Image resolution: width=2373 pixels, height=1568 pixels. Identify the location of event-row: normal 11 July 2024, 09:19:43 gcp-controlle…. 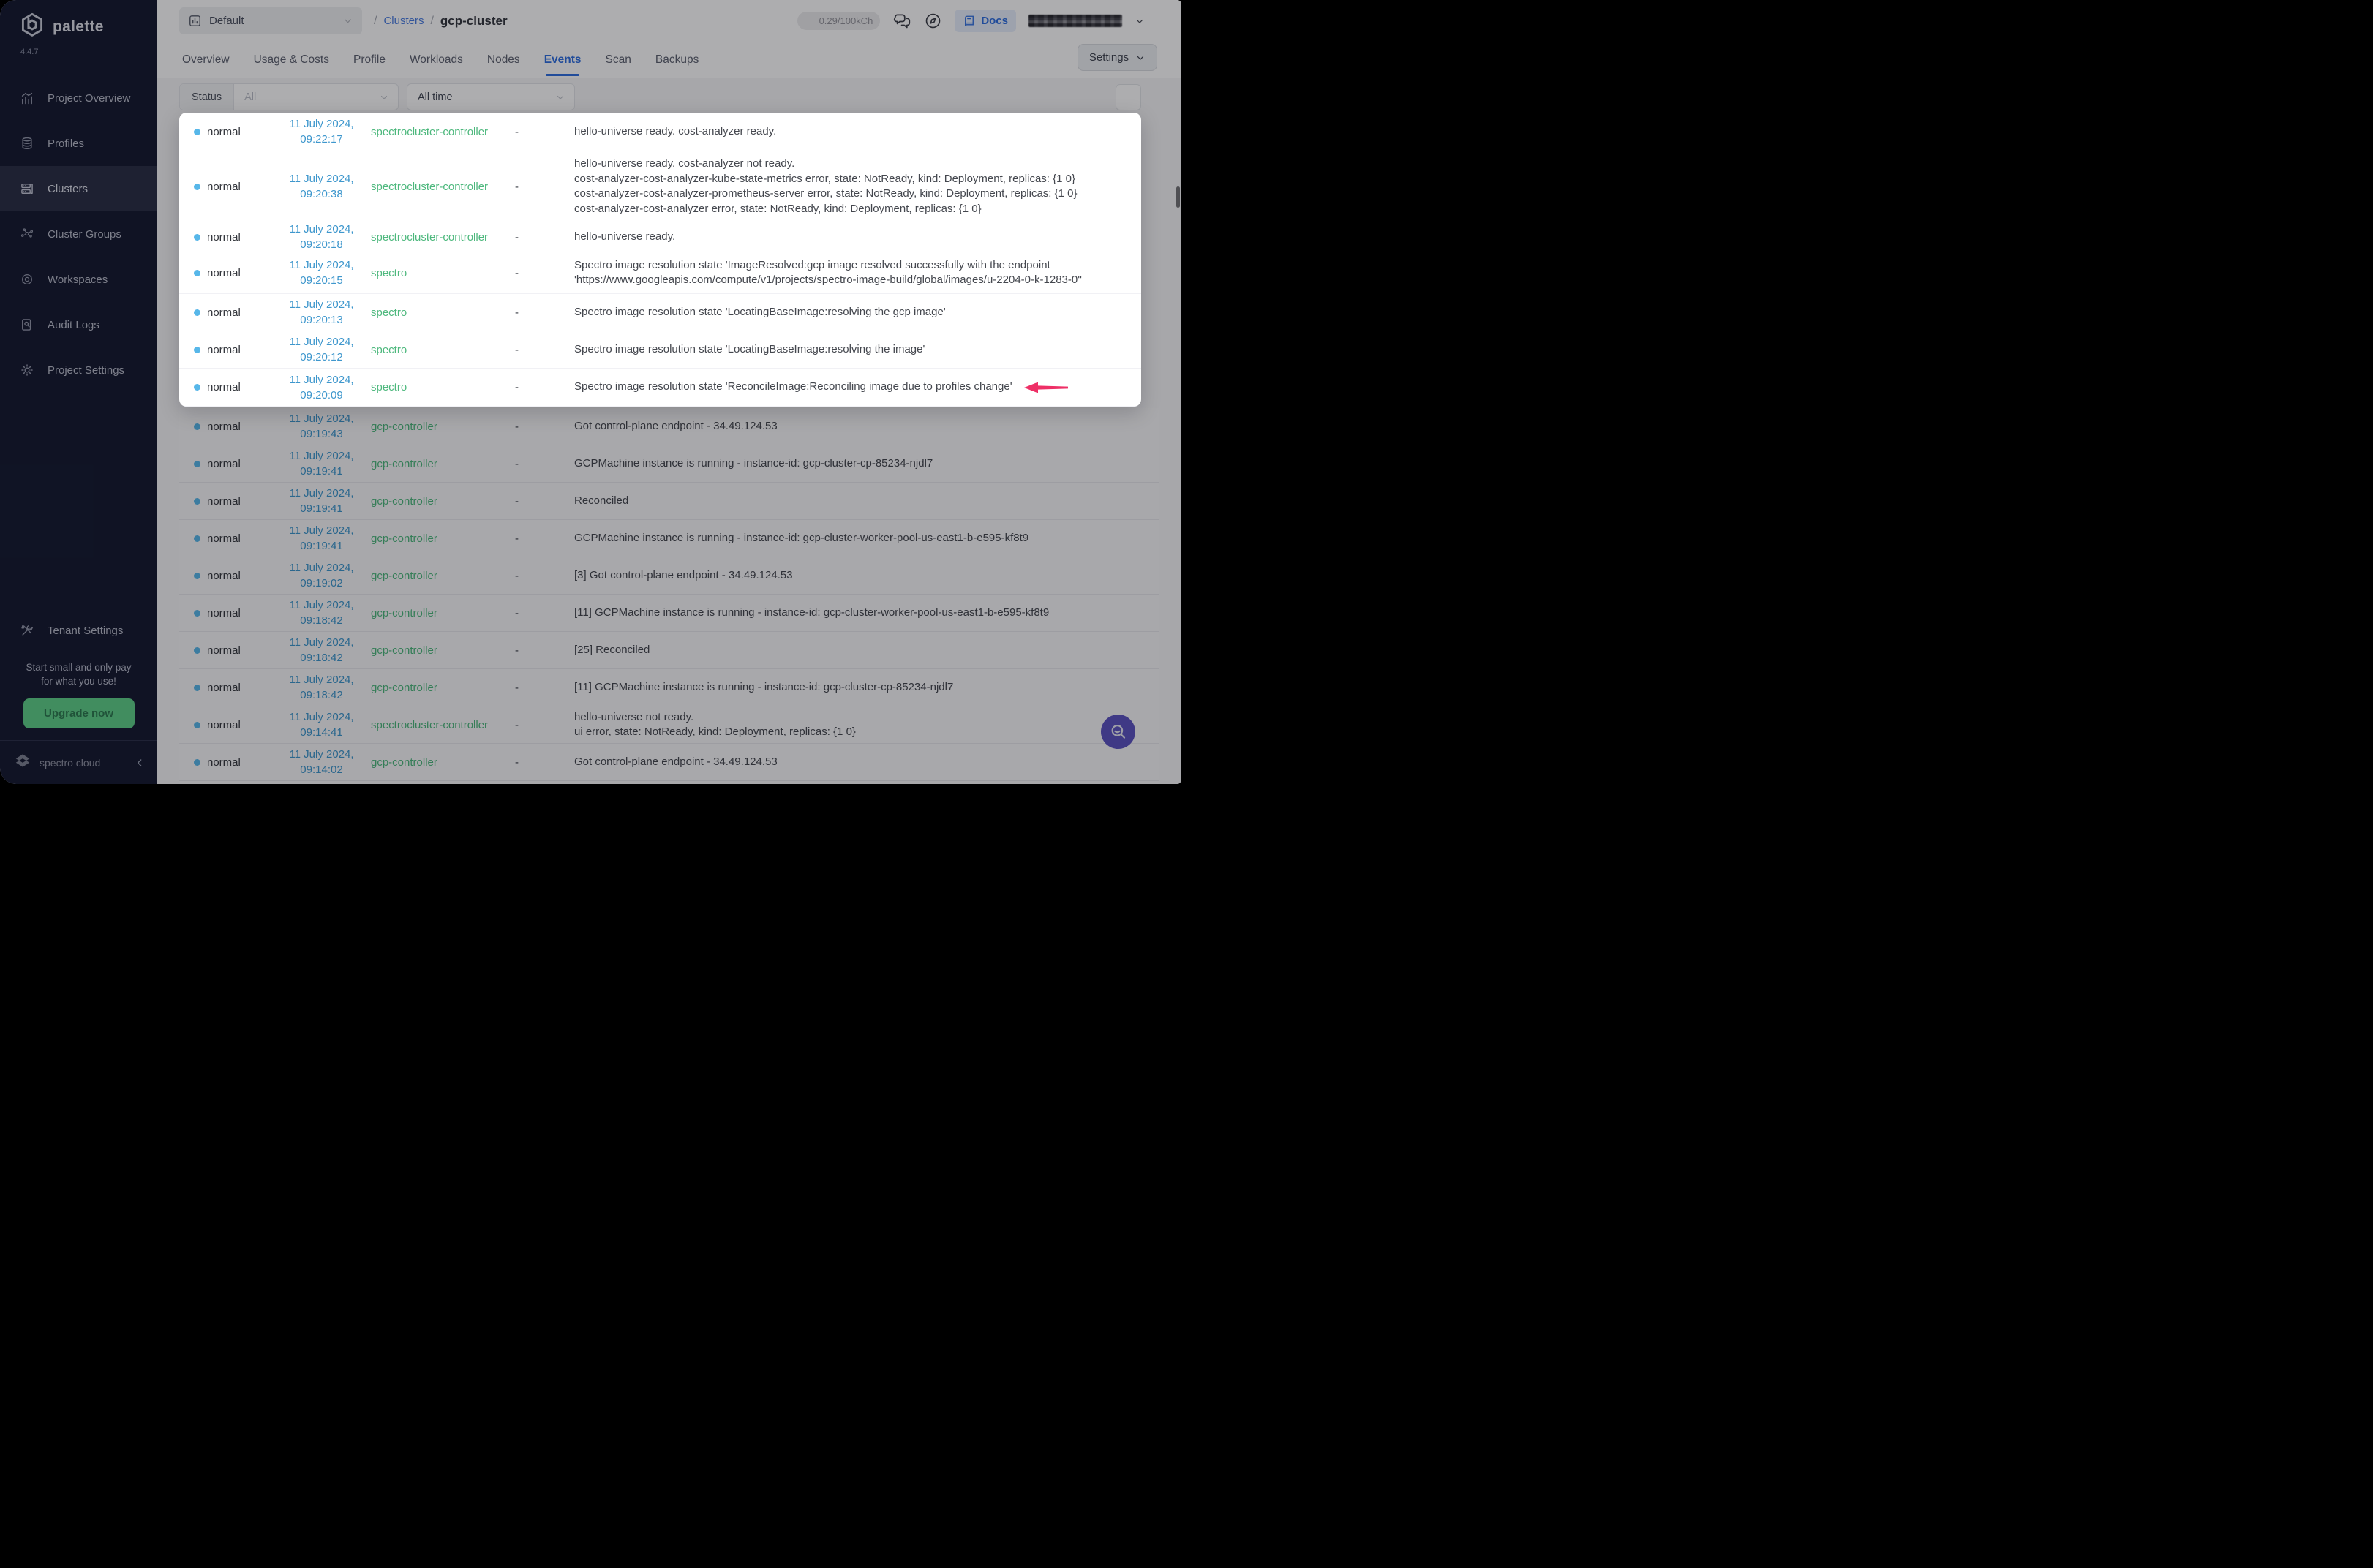
(669, 426).